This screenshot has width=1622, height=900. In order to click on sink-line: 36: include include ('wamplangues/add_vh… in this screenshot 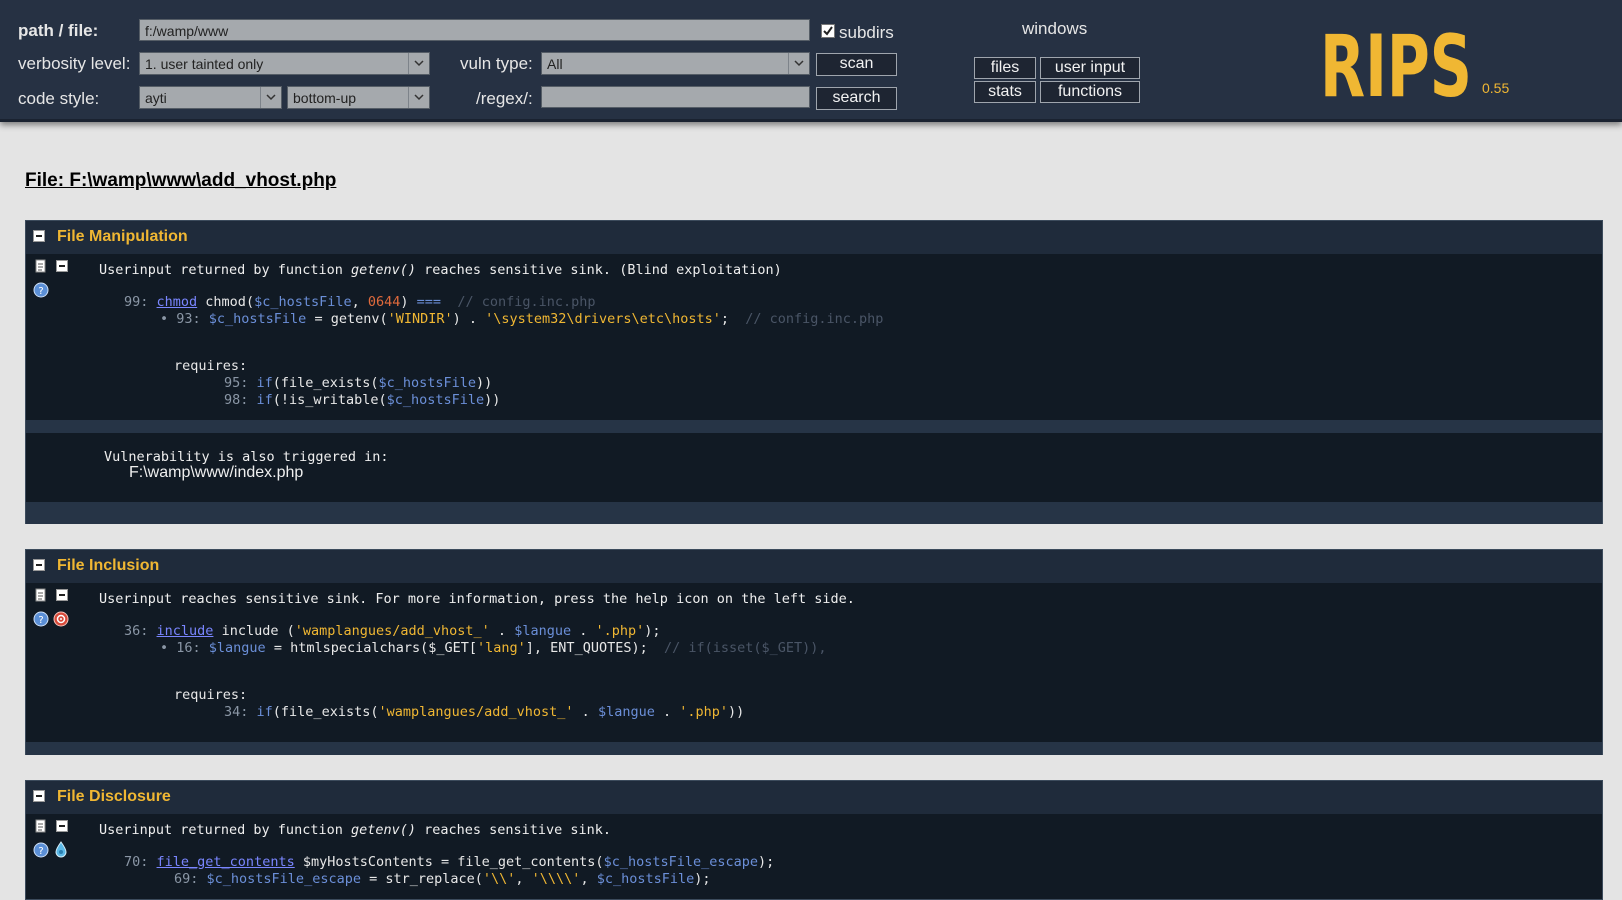, I will do `click(392, 631)`.